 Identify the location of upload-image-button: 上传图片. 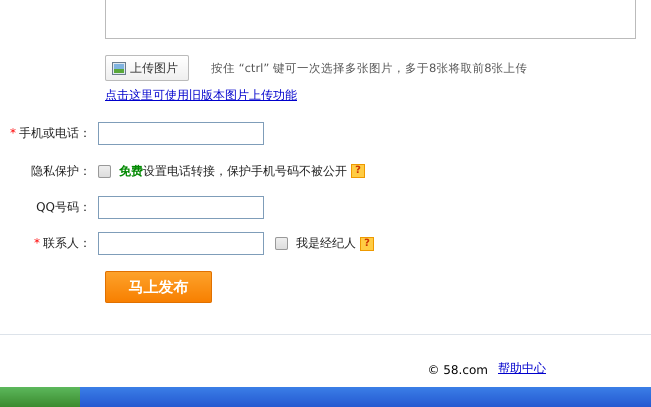
(147, 68).